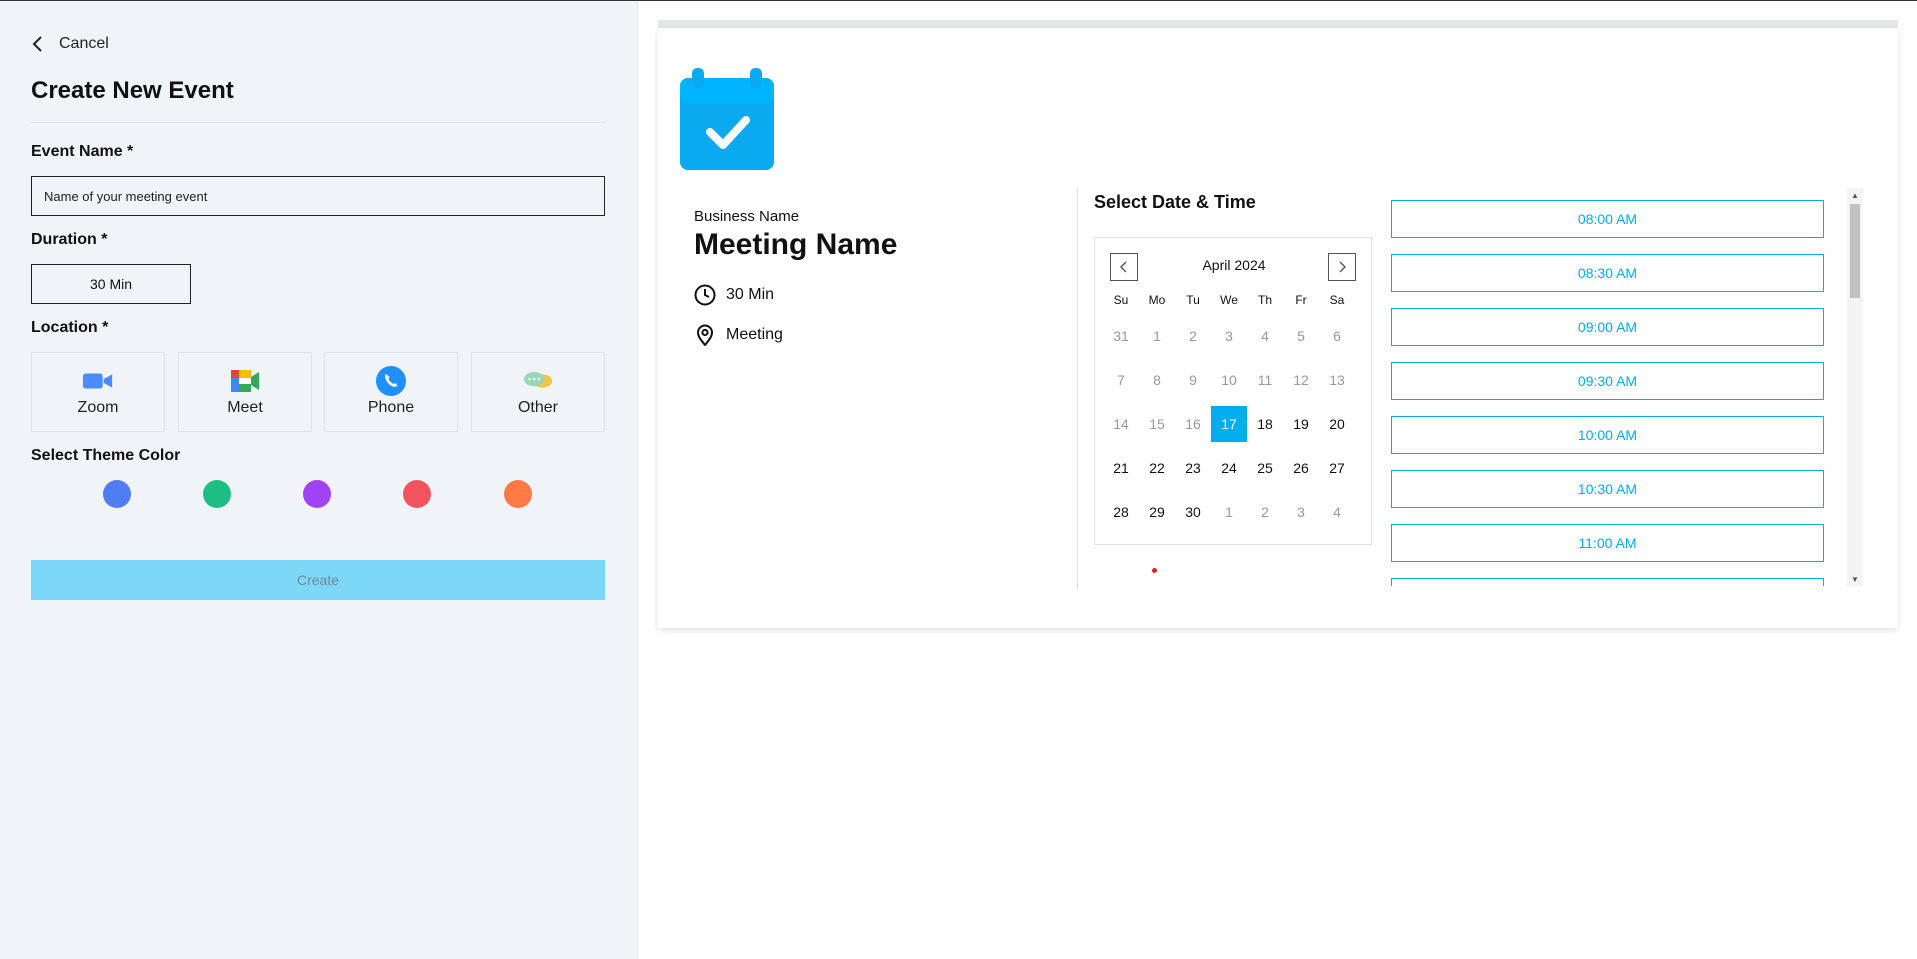 The image size is (1917, 959). I want to click on calendar-day: 26, so click(1301, 468).